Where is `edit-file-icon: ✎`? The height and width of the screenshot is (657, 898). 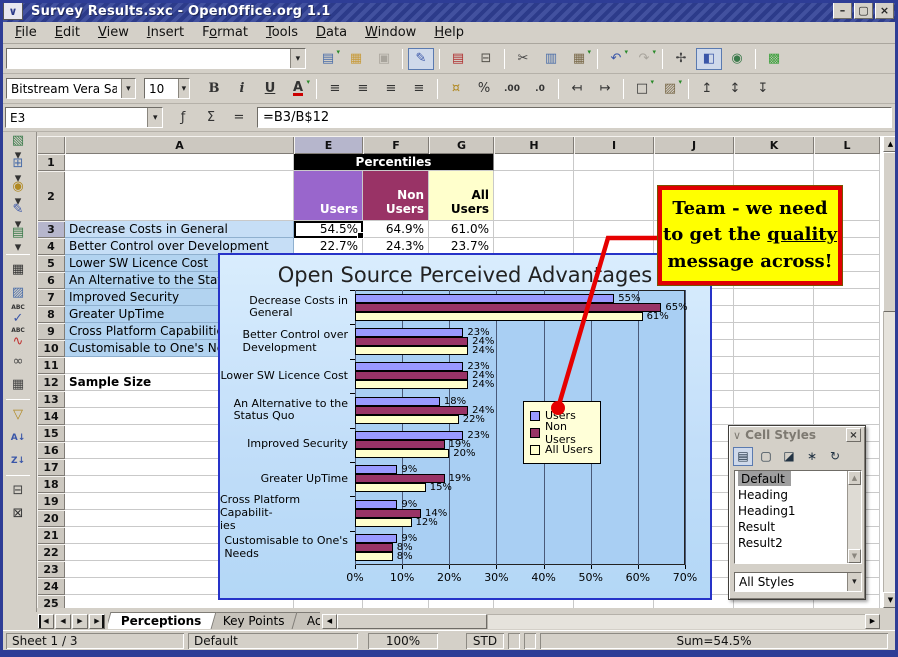 edit-file-icon: ✎ is located at coordinates (421, 58).